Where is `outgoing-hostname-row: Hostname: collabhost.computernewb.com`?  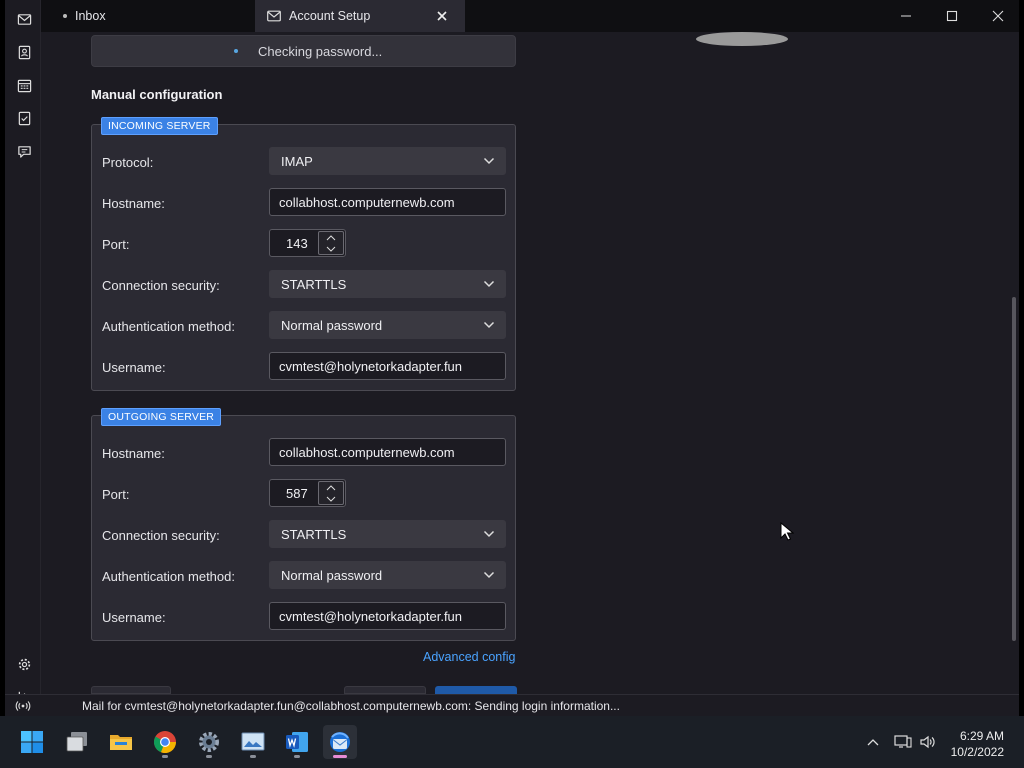
outgoing-hostname-row: Hostname: collabhost.computernewb.com is located at coordinates (303, 453).